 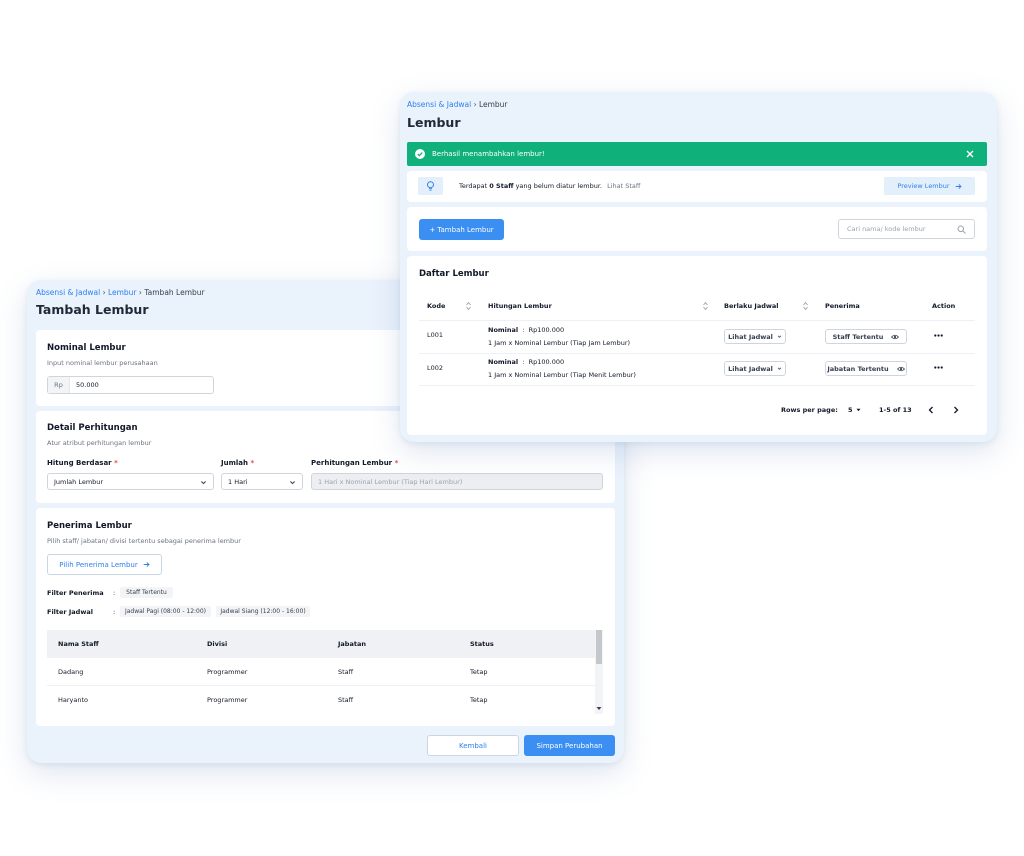 I want to click on rows-per-page-select: 5, so click(x=854, y=410).